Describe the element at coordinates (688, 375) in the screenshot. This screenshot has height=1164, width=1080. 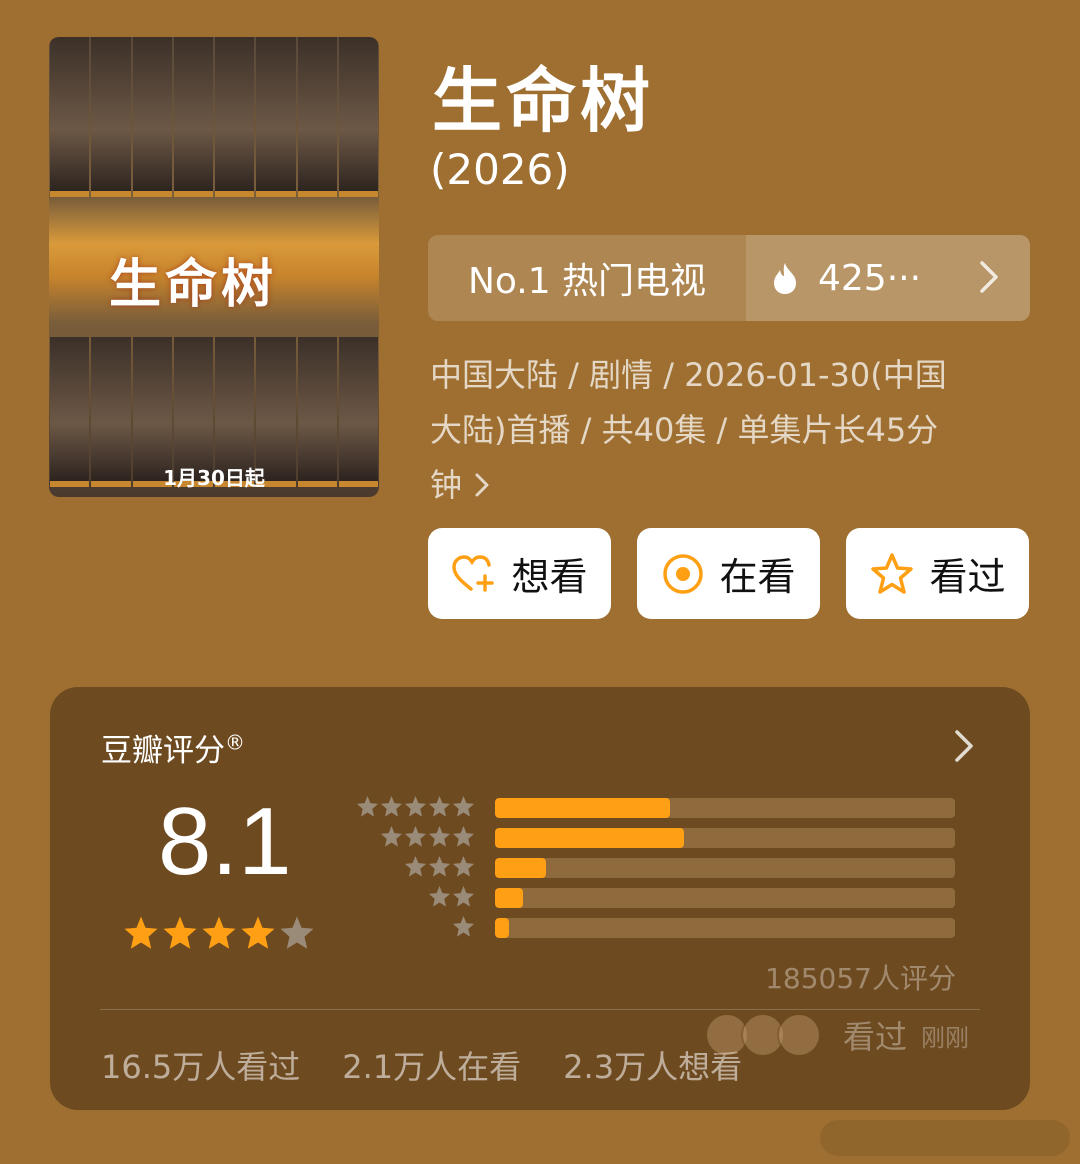
I see `show-info-line: 中国大陆 / 剧情 / 2026-01-30(中国` at that location.